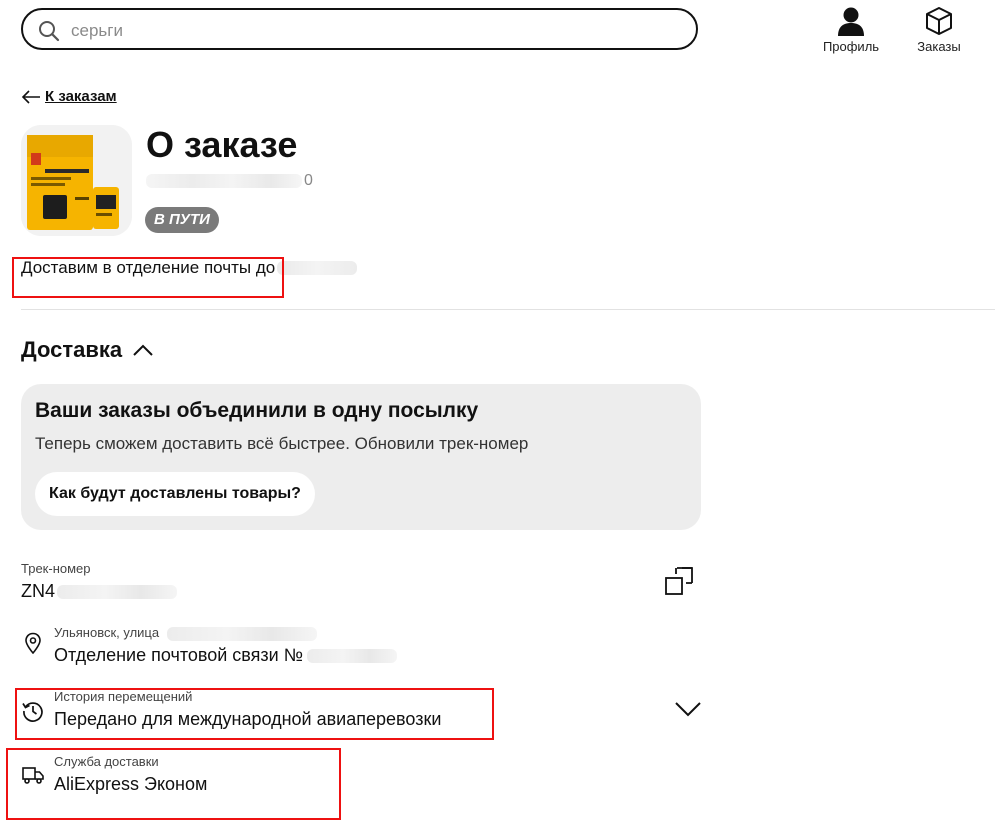 The image size is (995, 838). Describe the element at coordinates (49, 31) in the screenshot. I see `search-icon` at that location.